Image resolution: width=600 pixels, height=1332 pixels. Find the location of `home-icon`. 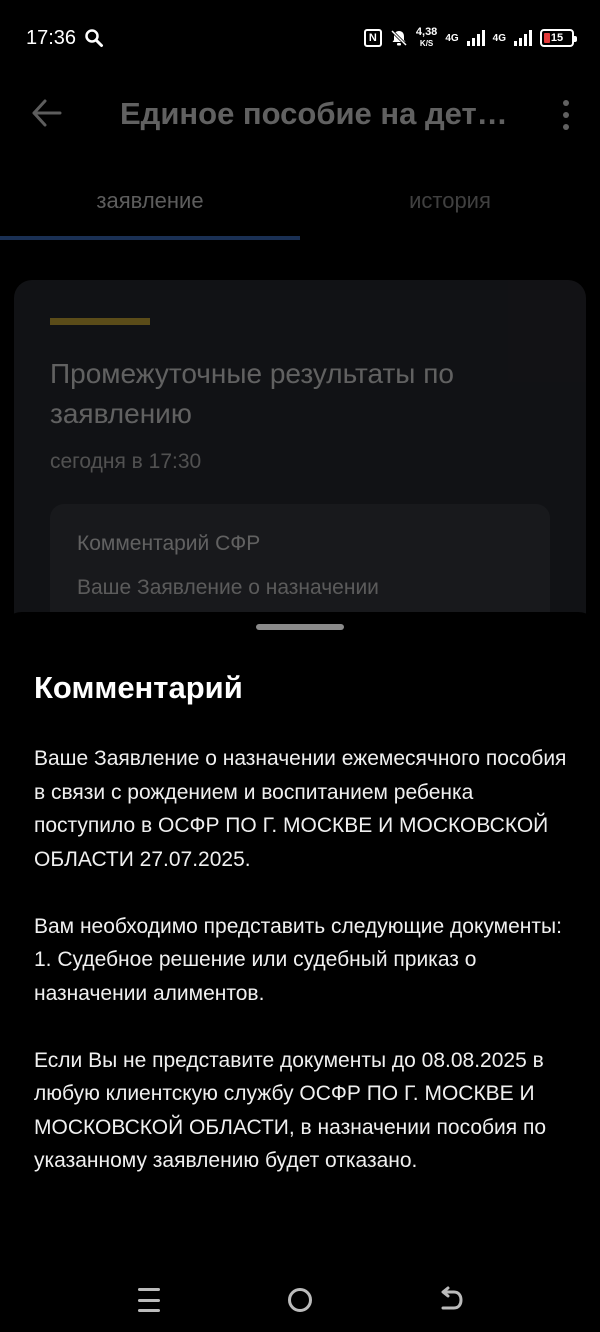

home-icon is located at coordinates (300, 1300).